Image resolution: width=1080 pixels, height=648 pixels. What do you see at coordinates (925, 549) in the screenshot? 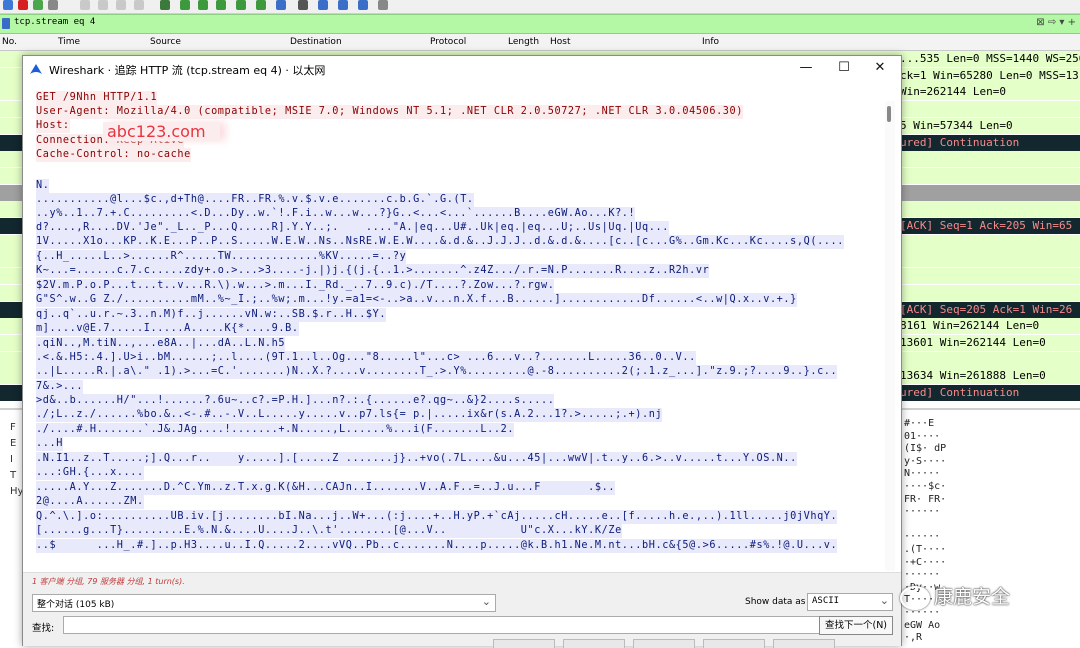
I see `hex-ascii-line: .(T····` at bounding box center [925, 549].